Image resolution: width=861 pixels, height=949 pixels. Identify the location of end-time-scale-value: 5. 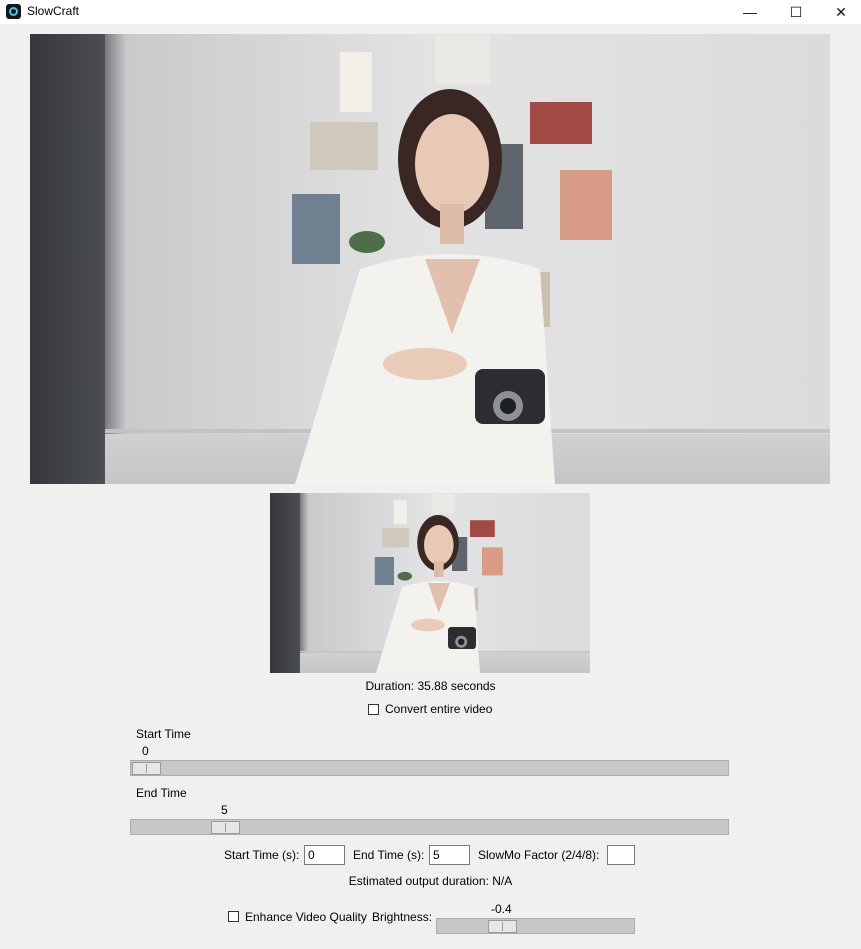
(224, 810).